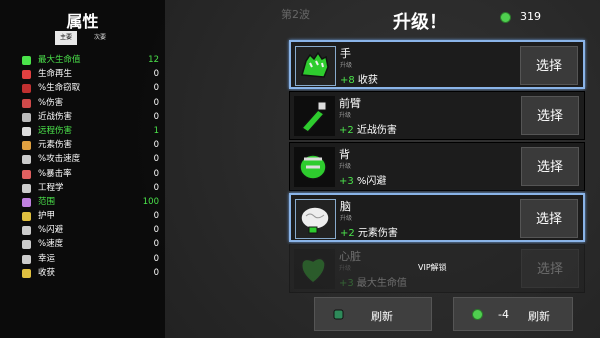 The height and width of the screenshot is (338, 600). What do you see at coordinates (347, 80) in the screenshot?
I see `effect-amount: +8` at bounding box center [347, 80].